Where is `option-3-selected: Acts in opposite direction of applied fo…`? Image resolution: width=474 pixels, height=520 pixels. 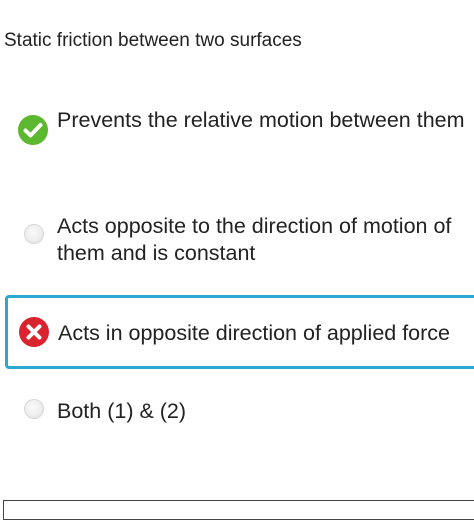
option-3-selected: Acts in opposite direction of applied fo… is located at coordinates (239, 332).